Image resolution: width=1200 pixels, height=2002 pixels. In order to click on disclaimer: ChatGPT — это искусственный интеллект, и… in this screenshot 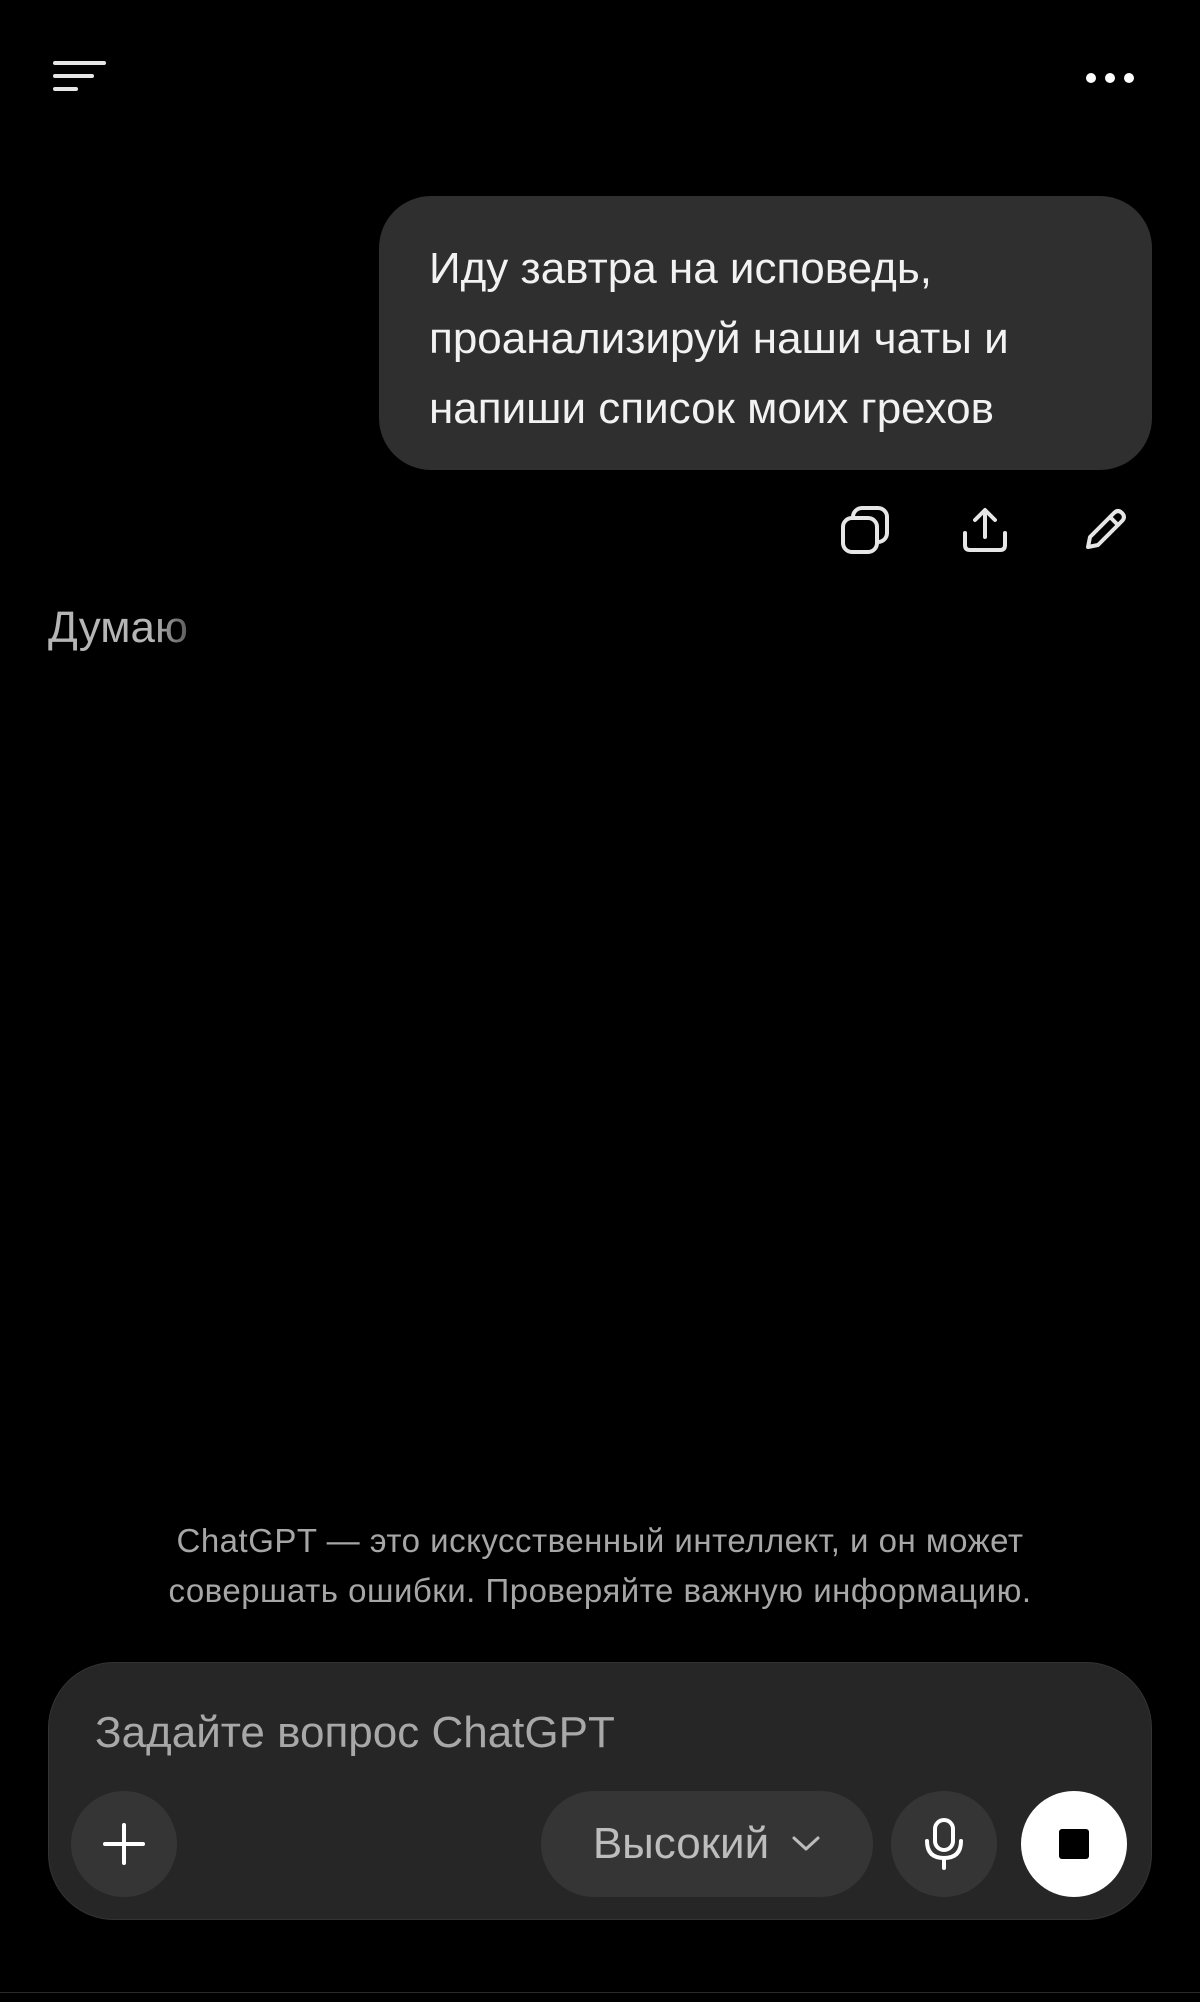, I will do `click(600, 1566)`.